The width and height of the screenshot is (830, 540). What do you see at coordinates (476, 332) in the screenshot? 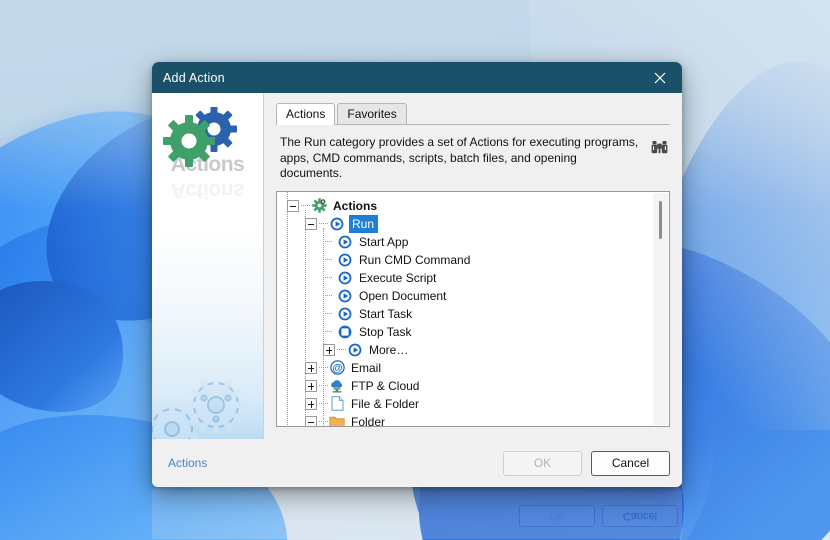
I see `tree-item-stop-task: Stop Task` at bounding box center [476, 332].